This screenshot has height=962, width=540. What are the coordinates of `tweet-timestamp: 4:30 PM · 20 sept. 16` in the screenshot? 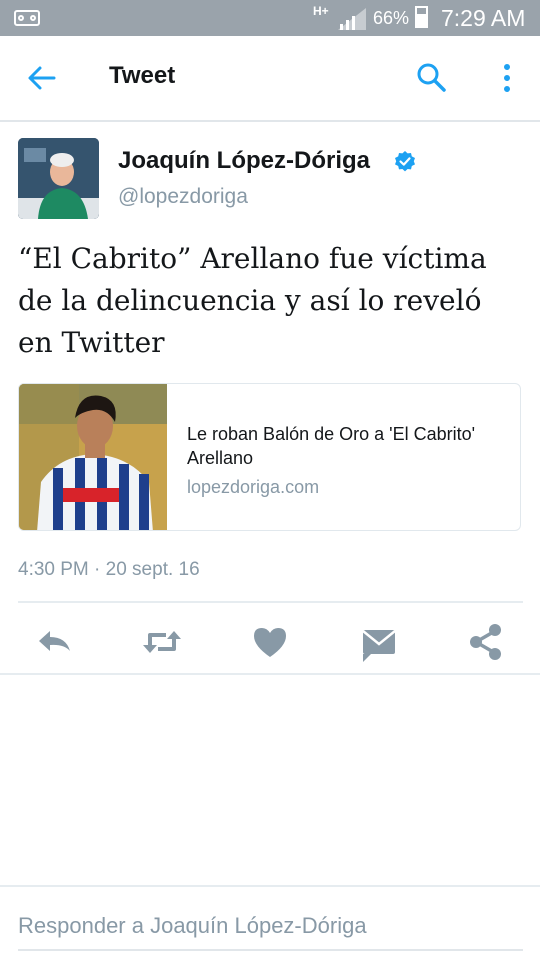 It's located at (109, 569).